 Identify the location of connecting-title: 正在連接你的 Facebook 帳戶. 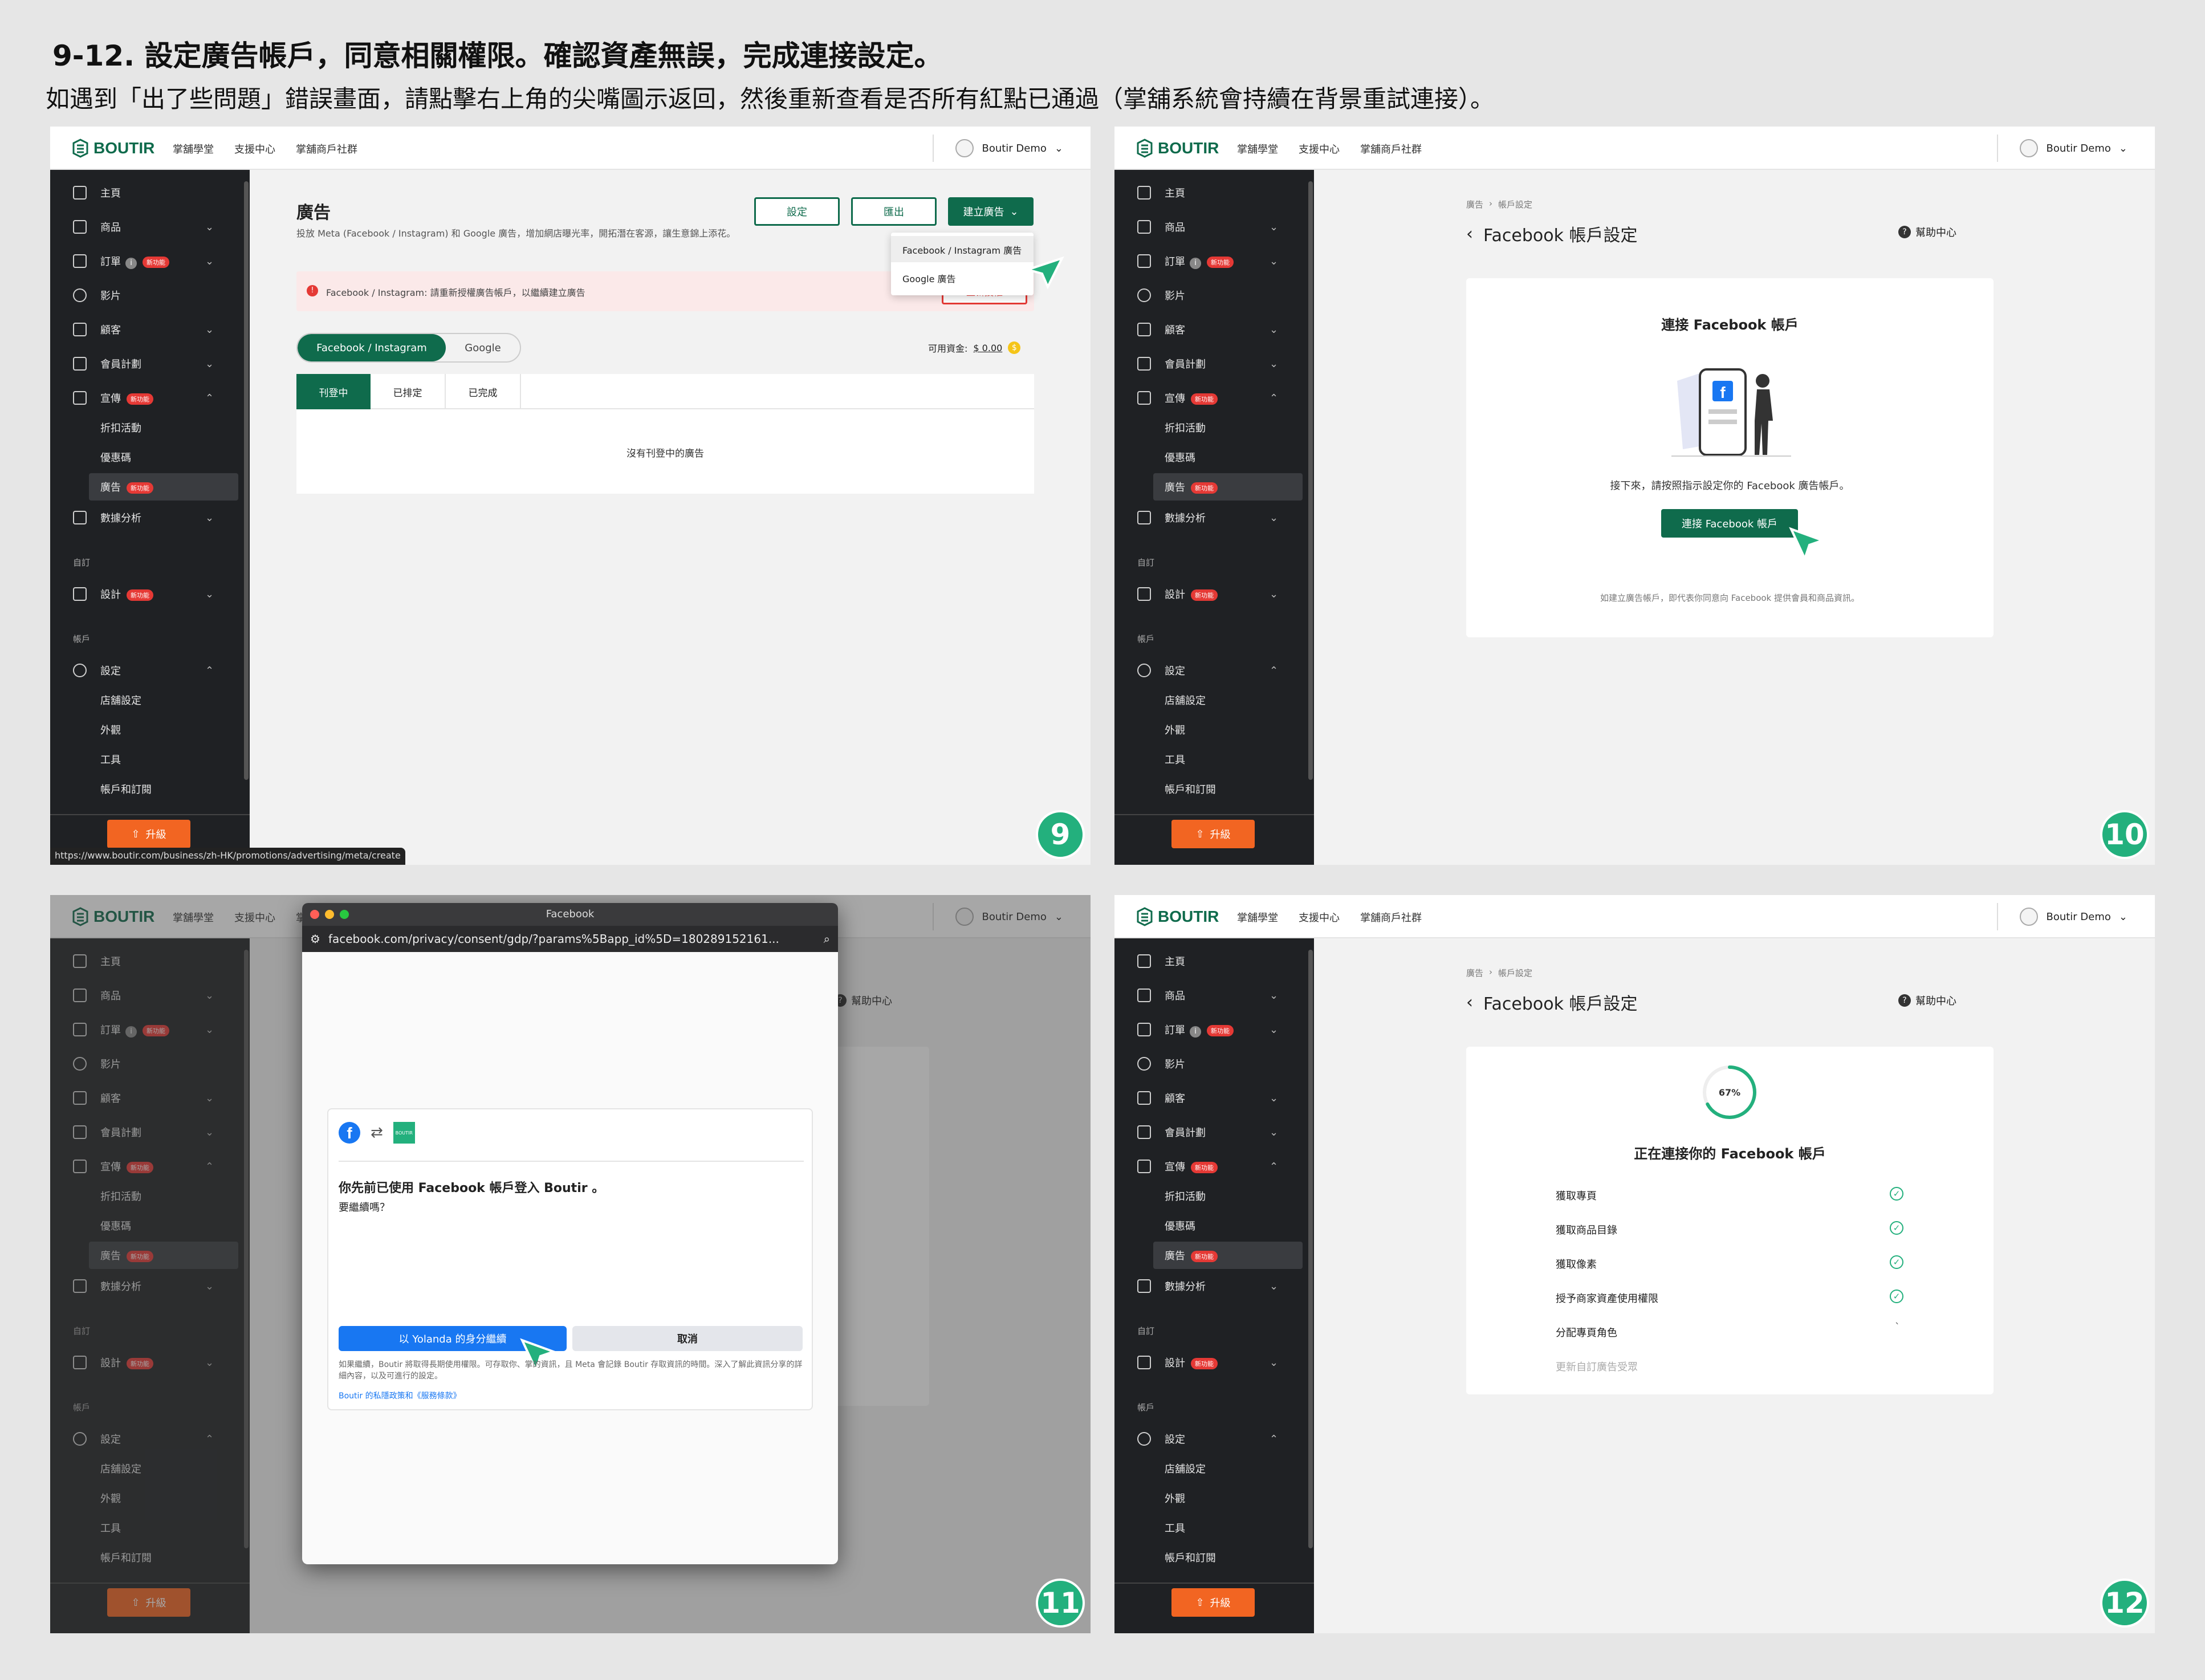
(1730, 1154).